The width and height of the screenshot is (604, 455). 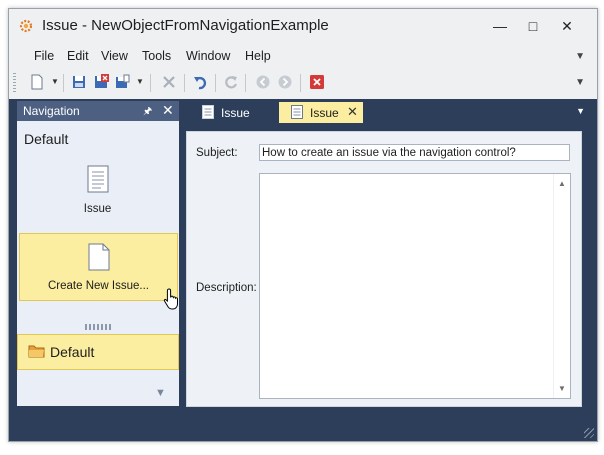 I want to click on menu-file: File, so click(x=44, y=56).